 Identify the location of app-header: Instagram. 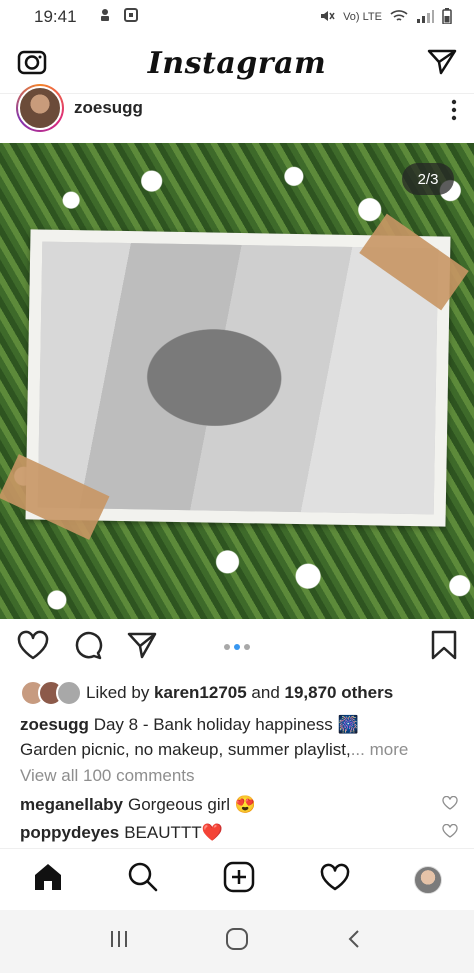
(237, 64).